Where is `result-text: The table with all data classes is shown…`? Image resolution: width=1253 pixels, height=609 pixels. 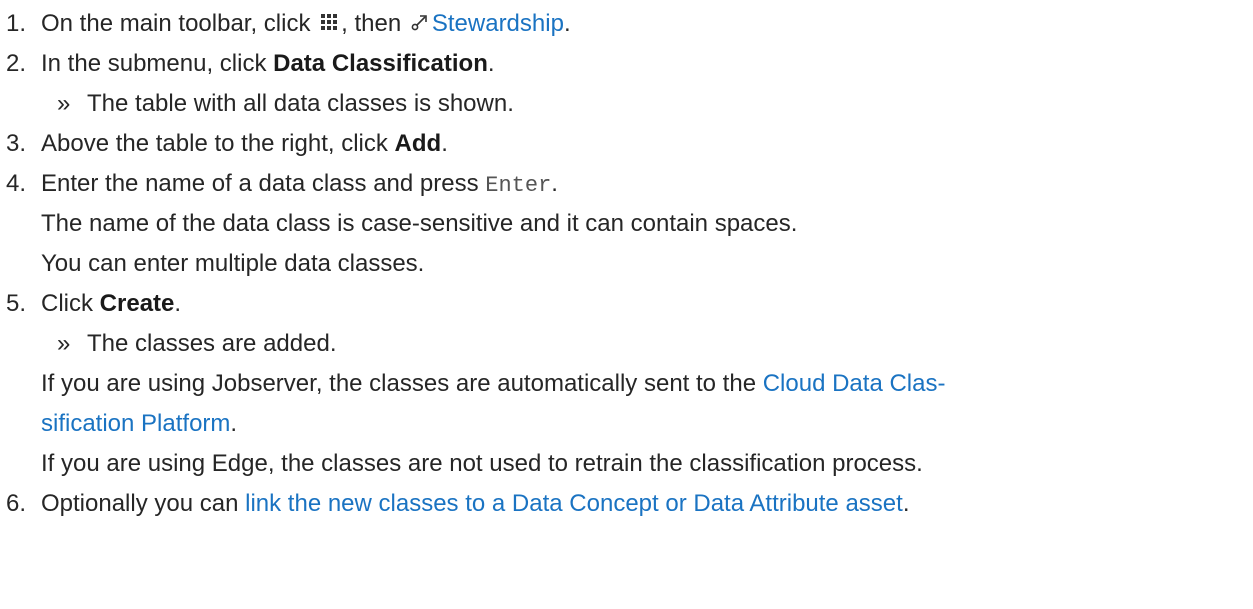 result-text: The table with all data classes is shown… is located at coordinates (300, 103).